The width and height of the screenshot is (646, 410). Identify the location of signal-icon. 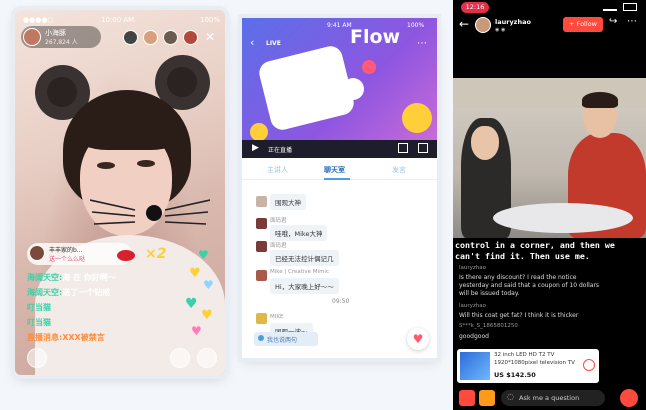
(610, 7).